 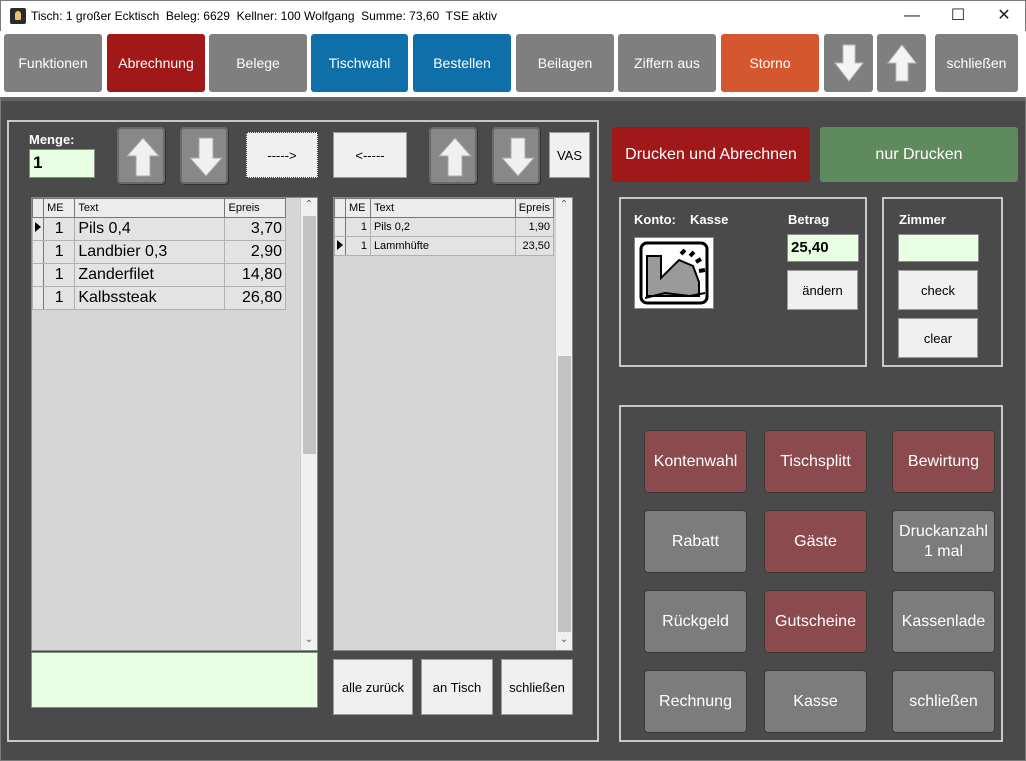 I want to click on rabatt-button: Rabatt, so click(x=695, y=541).